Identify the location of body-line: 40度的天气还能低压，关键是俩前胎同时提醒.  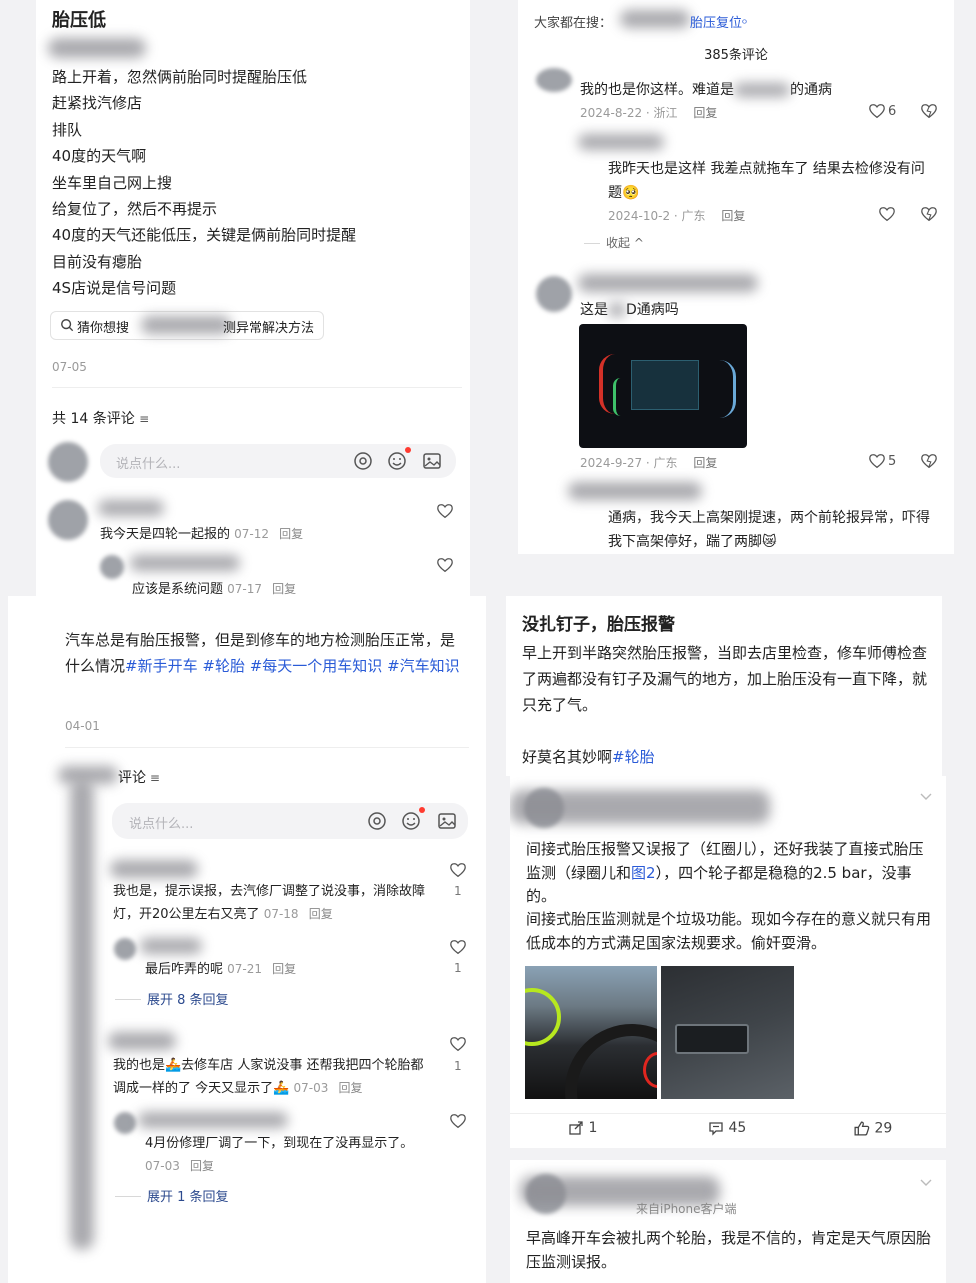
(204, 235).